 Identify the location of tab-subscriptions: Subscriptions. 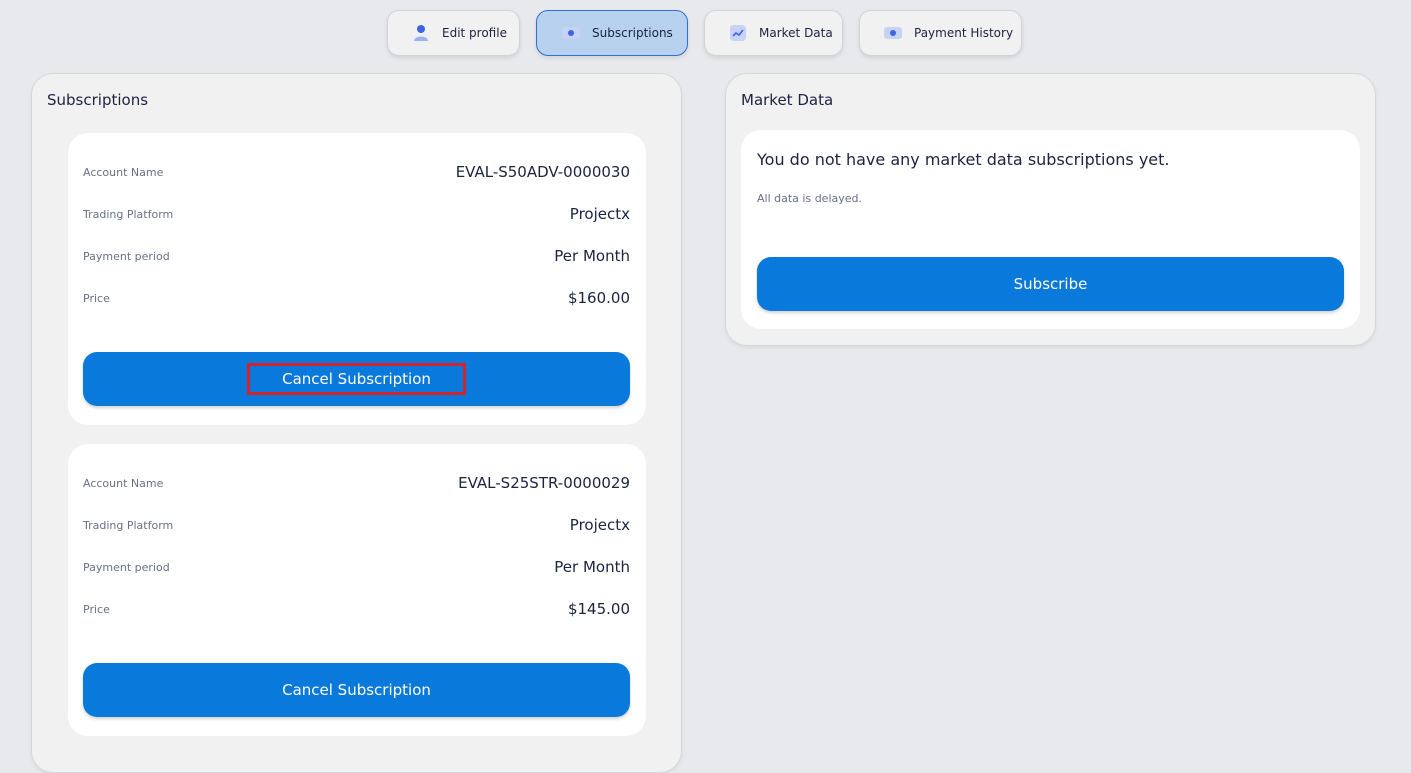
(612, 33).